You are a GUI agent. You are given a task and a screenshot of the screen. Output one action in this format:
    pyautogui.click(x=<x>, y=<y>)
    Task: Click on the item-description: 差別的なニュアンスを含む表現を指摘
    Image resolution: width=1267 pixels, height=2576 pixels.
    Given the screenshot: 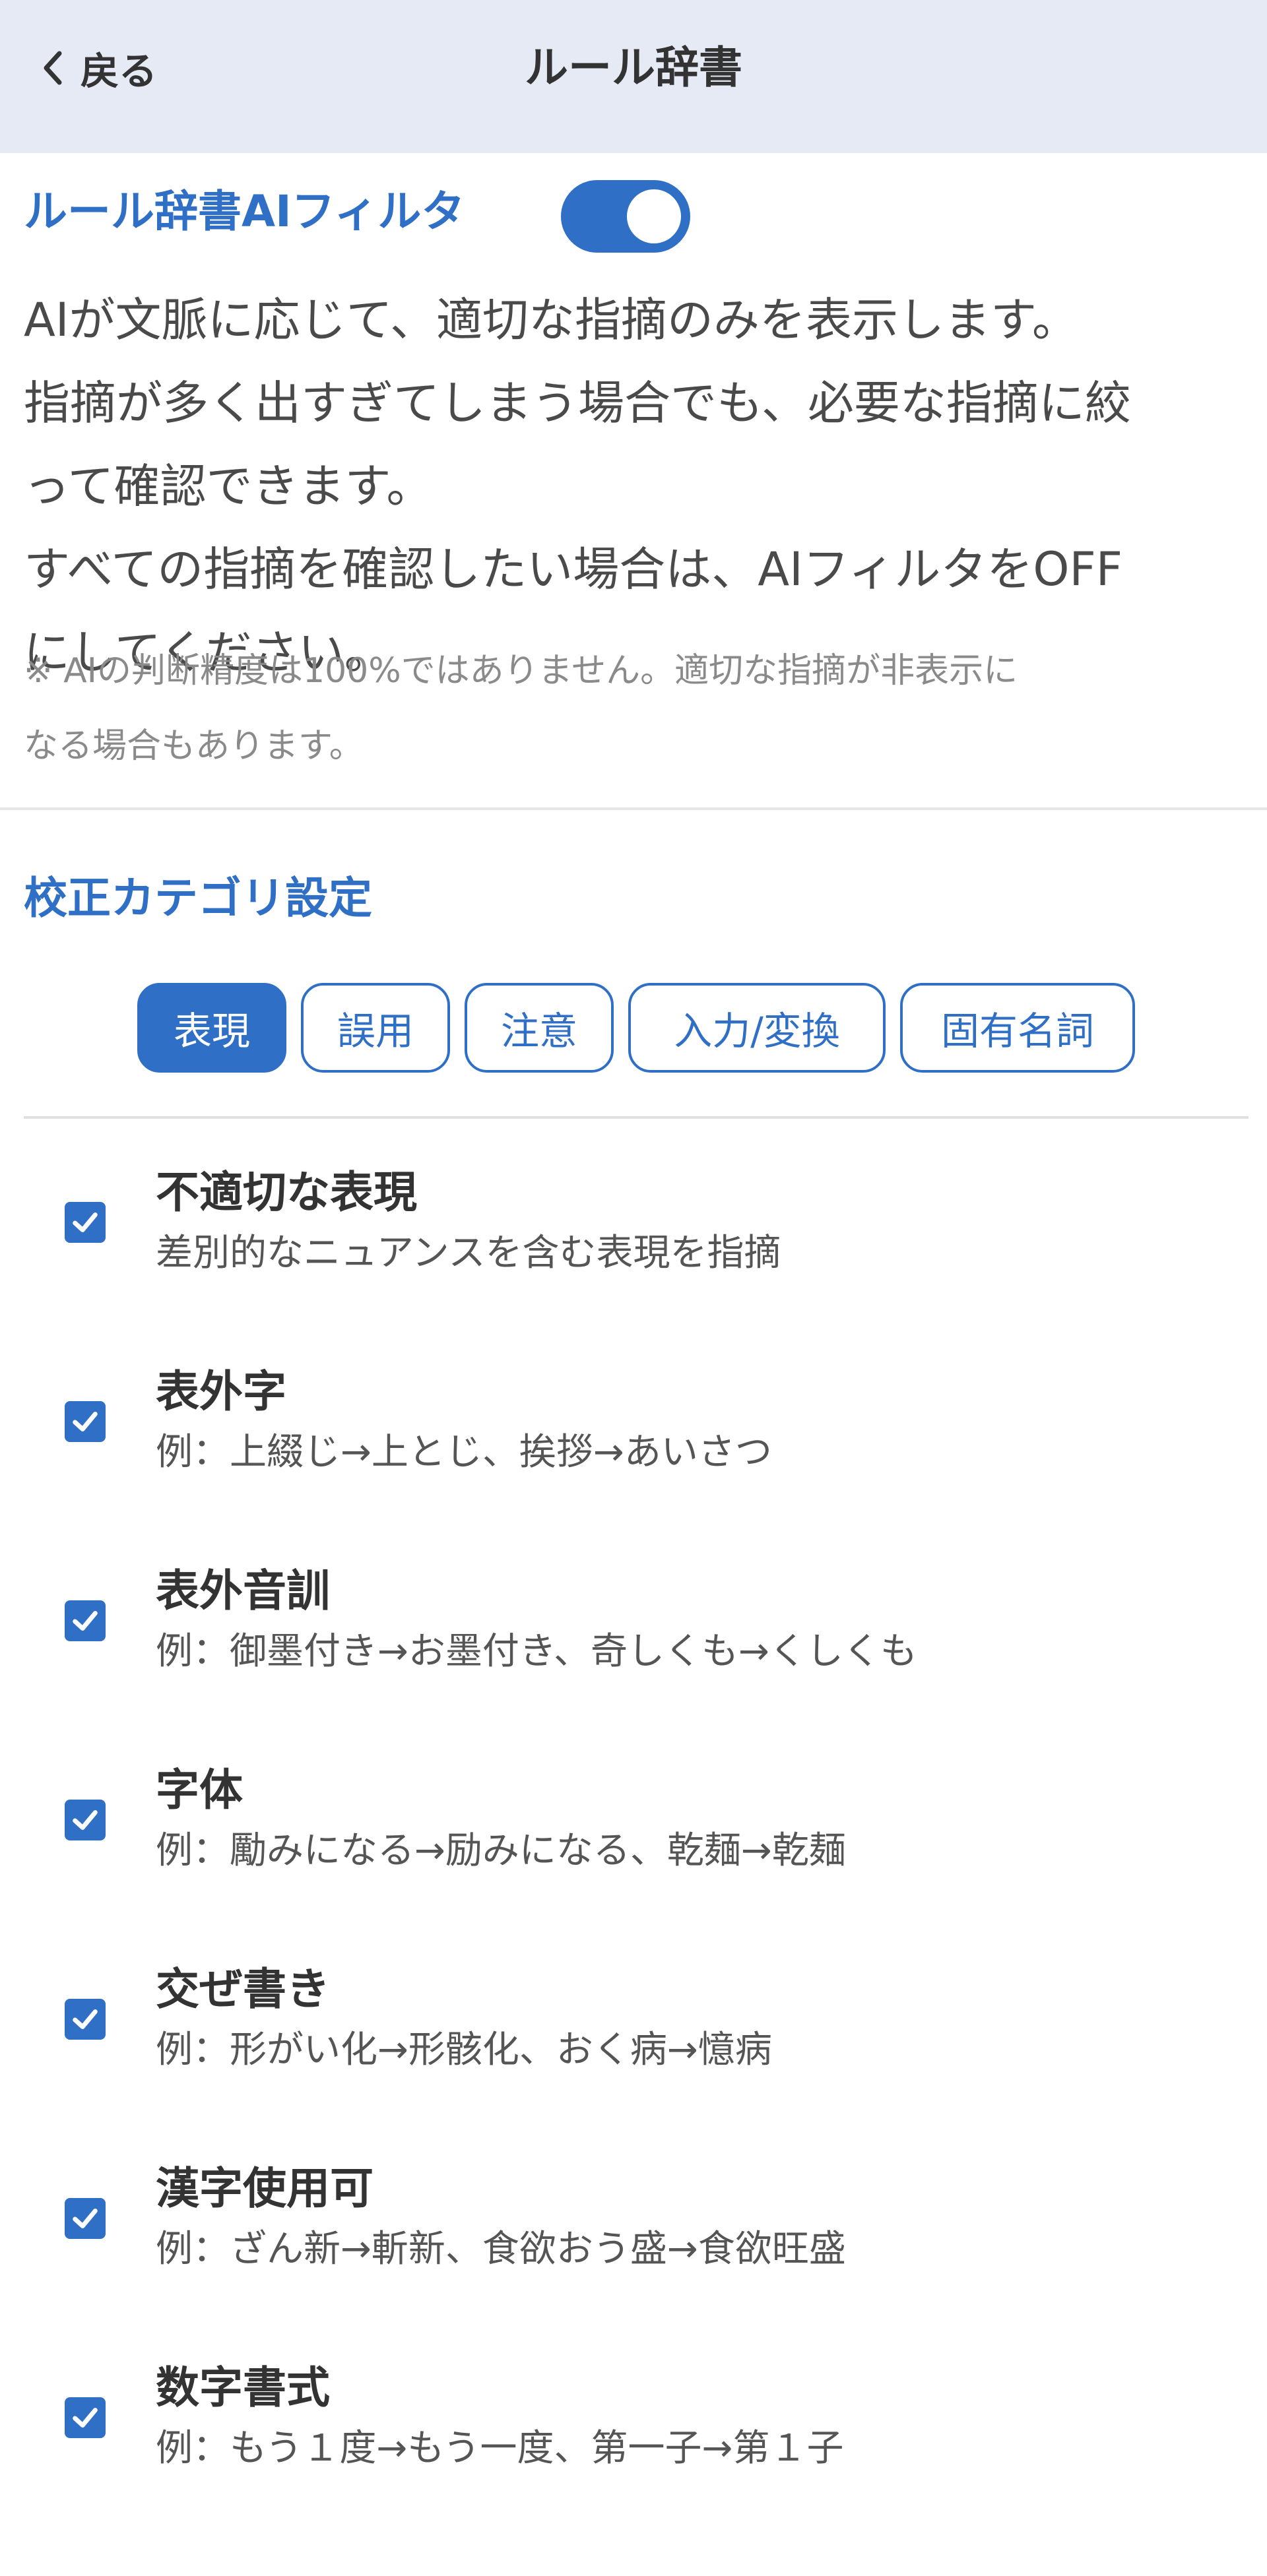 What is the action you would take?
    pyautogui.click(x=468, y=1253)
    